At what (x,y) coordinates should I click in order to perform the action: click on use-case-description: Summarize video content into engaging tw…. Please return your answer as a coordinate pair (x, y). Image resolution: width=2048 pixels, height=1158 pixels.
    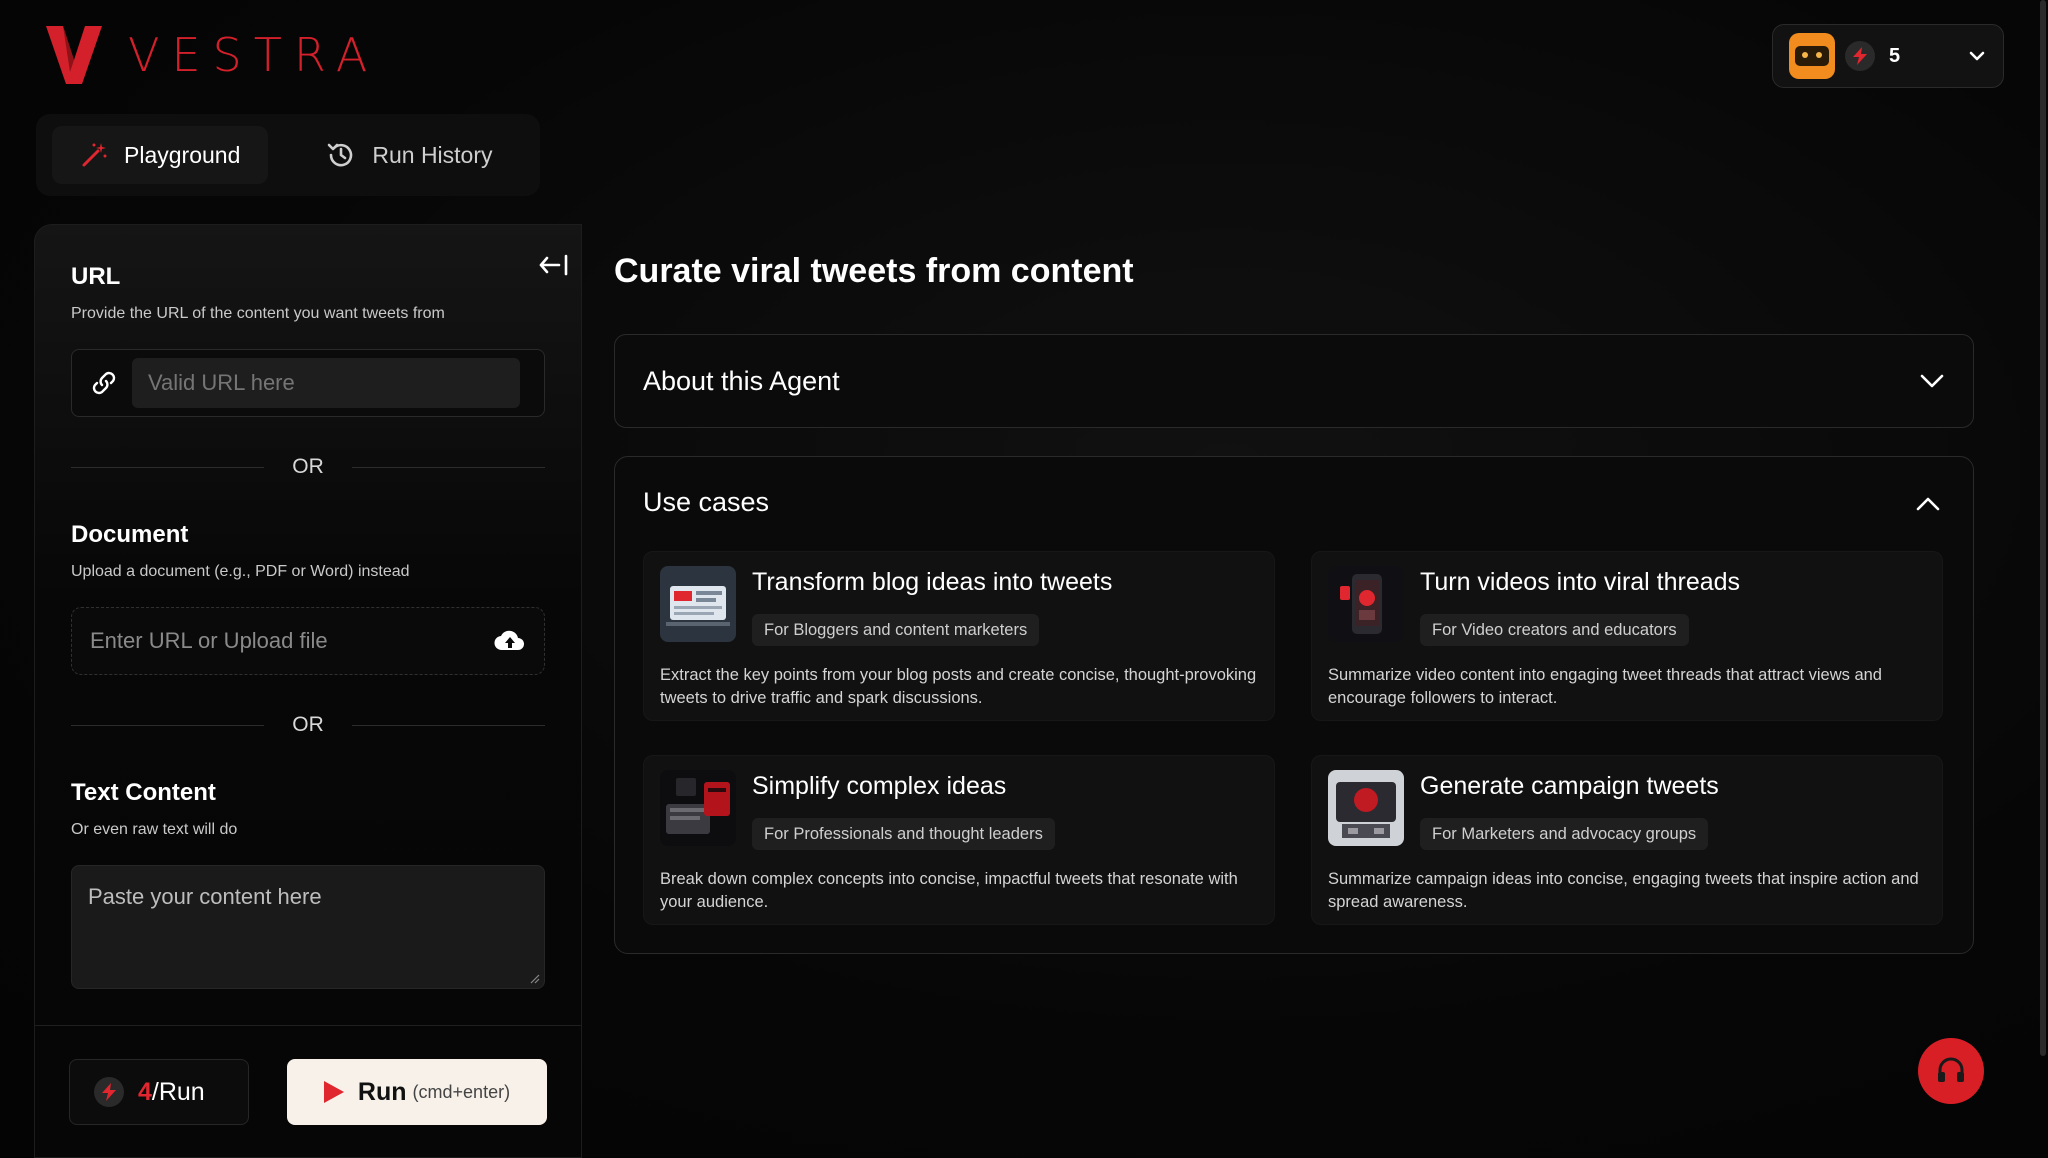
    Looking at the image, I should click on (1605, 686).